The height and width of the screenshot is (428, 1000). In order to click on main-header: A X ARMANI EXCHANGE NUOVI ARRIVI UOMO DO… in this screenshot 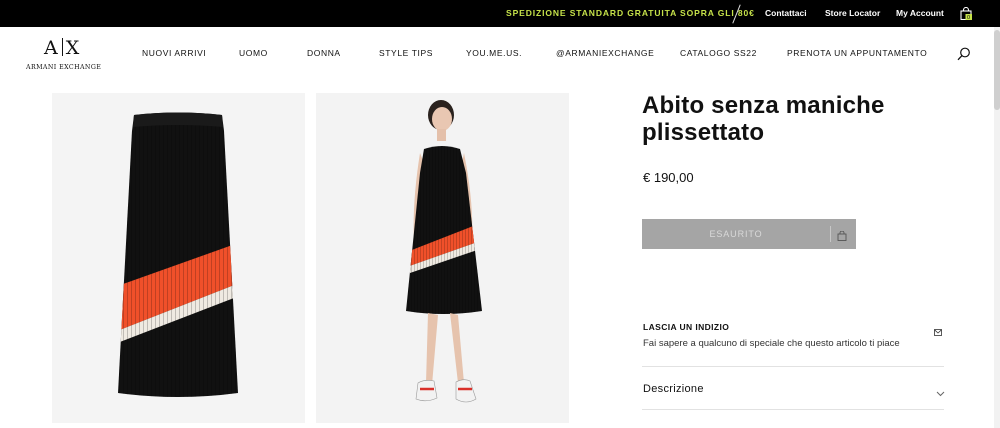, I will do `click(500, 54)`.